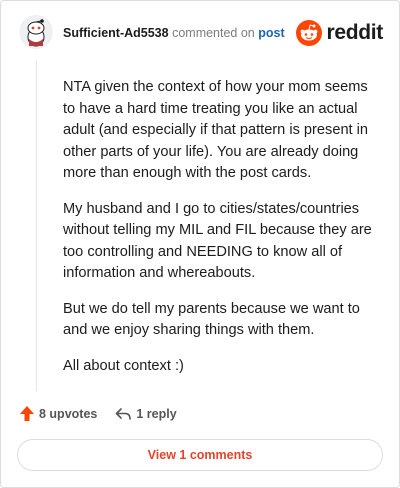  Describe the element at coordinates (156, 413) in the screenshot. I see `reply-count: 1 reply` at that location.